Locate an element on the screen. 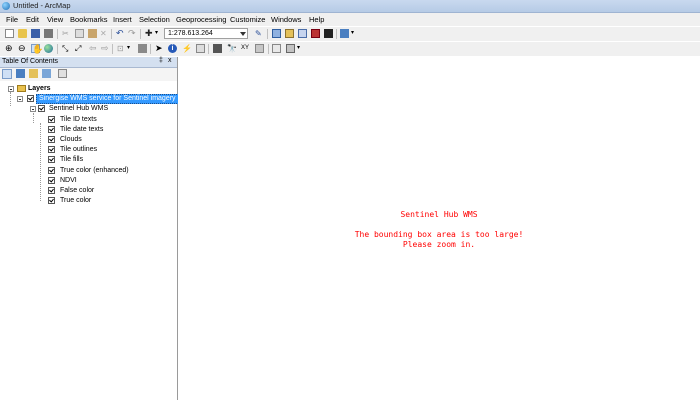 The image size is (700, 400). modelbuilder-icon is located at coordinates (344, 33).